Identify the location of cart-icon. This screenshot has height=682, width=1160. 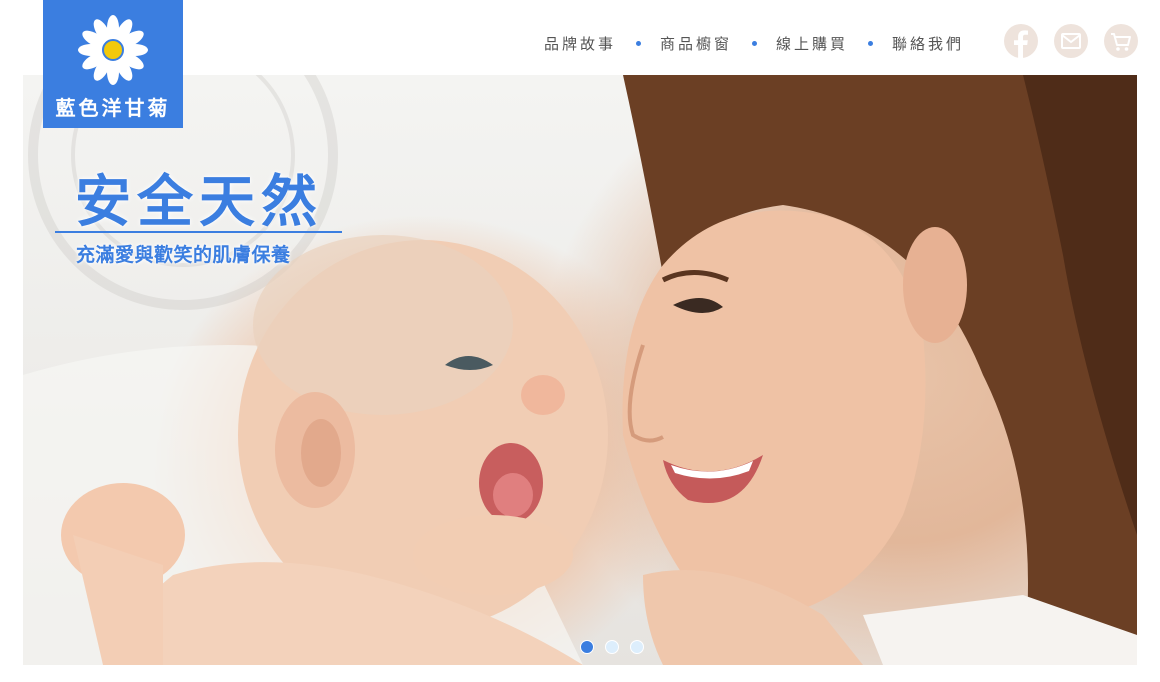
(1121, 42).